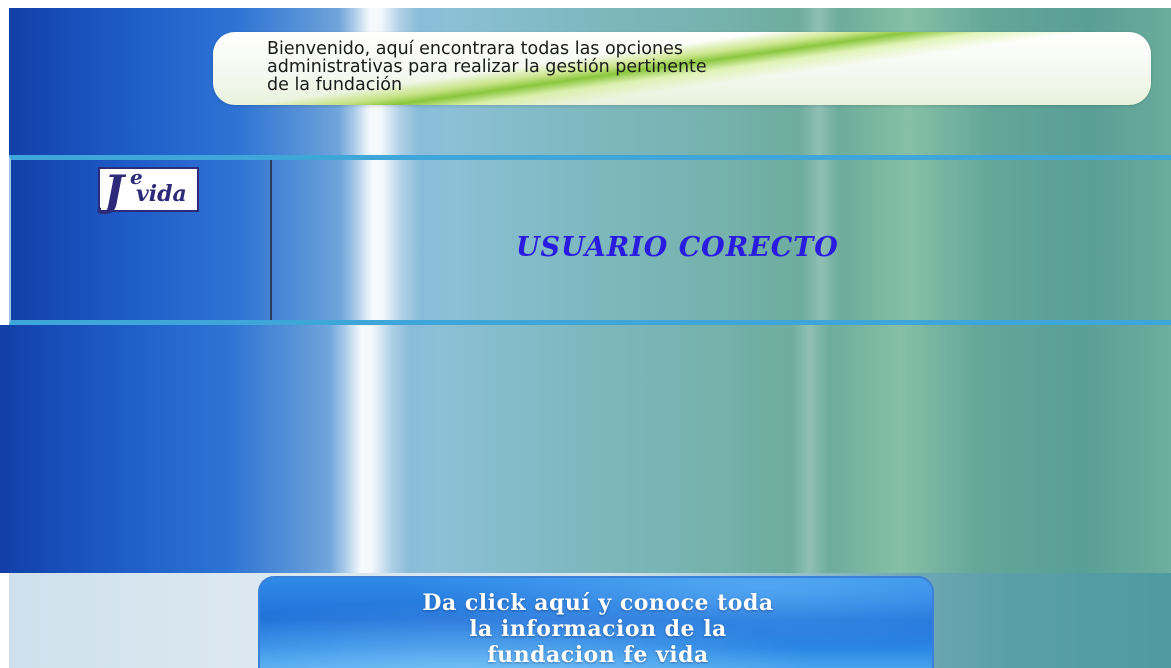 Image resolution: width=1171 pixels, height=668 pixels. What do you see at coordinates (114, 190) in the screenshot?
I see `logo-letter: J` at bounding box center [114, 190].